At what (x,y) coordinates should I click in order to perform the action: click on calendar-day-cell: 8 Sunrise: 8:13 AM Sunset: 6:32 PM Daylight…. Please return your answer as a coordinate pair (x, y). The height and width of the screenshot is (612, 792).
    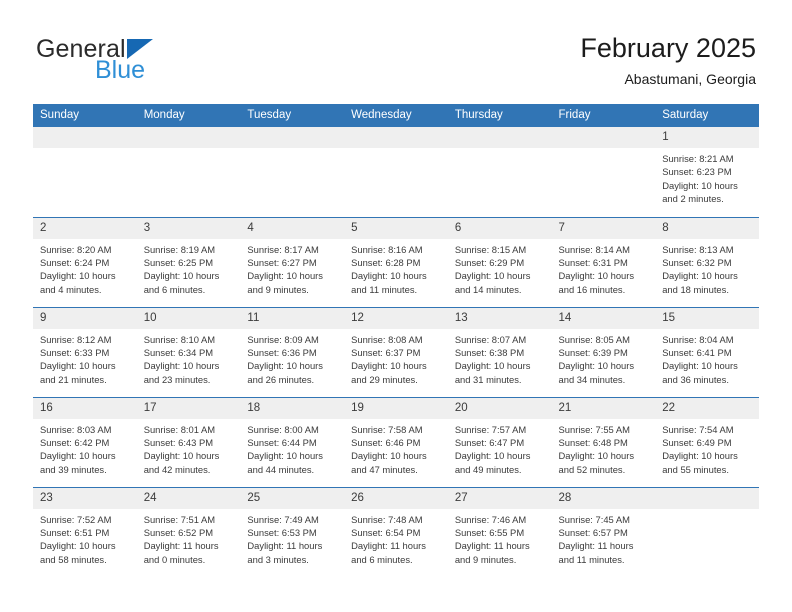
    Looking at the image, I should click on (707, 261).